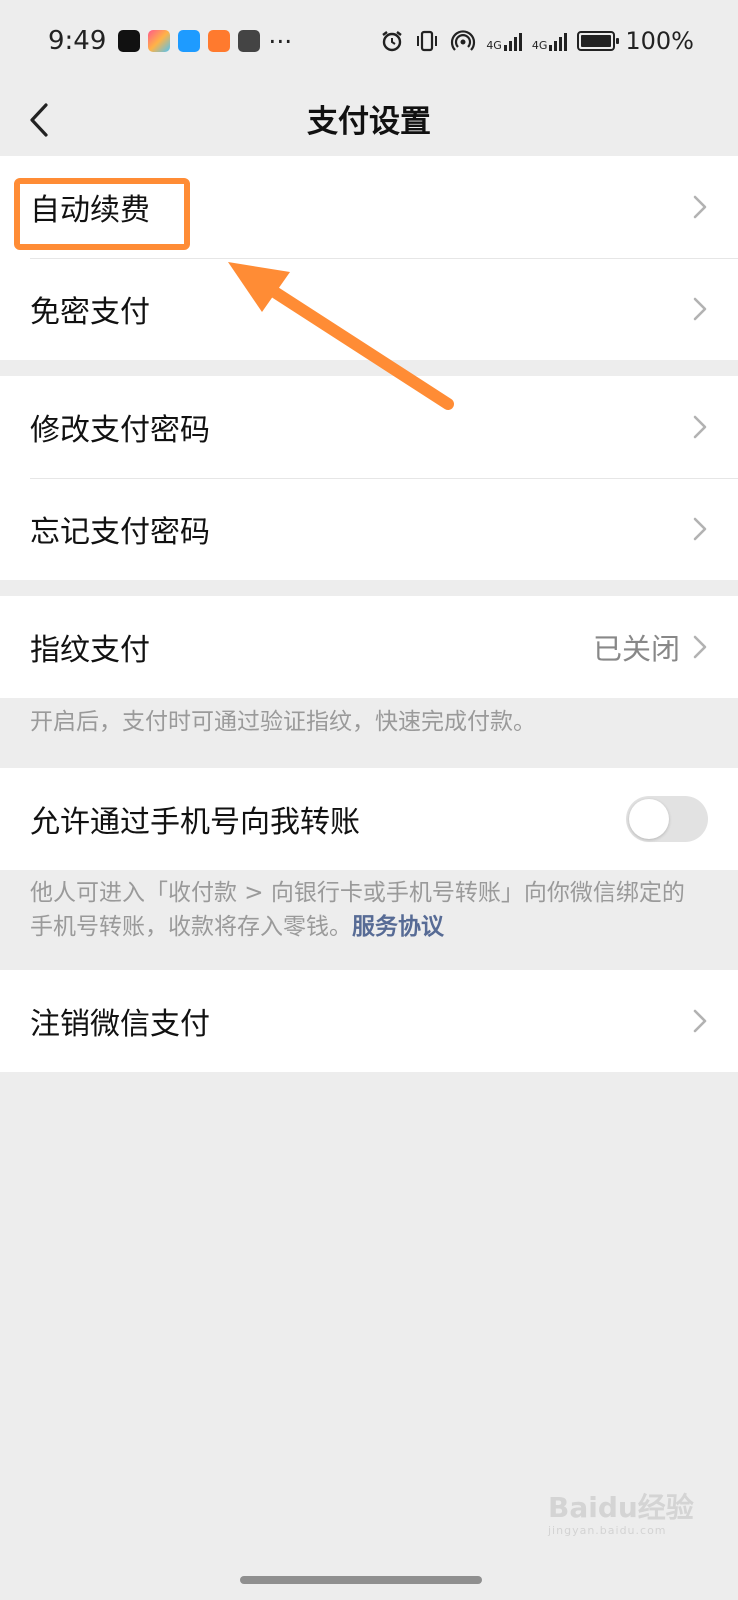 This screenshot has width=738, height=1600. Describe the element at coordinates (90, 312) in the screenshot. I see `password-free-payment-label: 免密支付` at that location.